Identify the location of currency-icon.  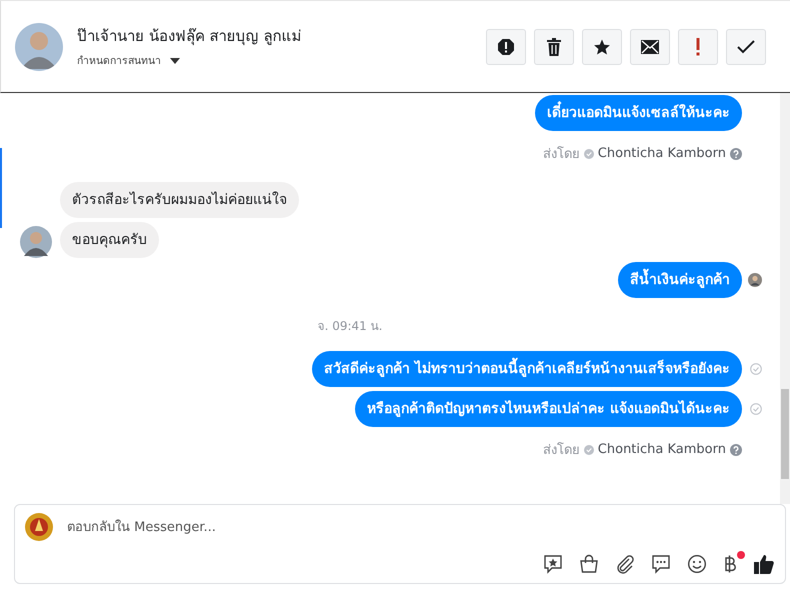
(730, 564).